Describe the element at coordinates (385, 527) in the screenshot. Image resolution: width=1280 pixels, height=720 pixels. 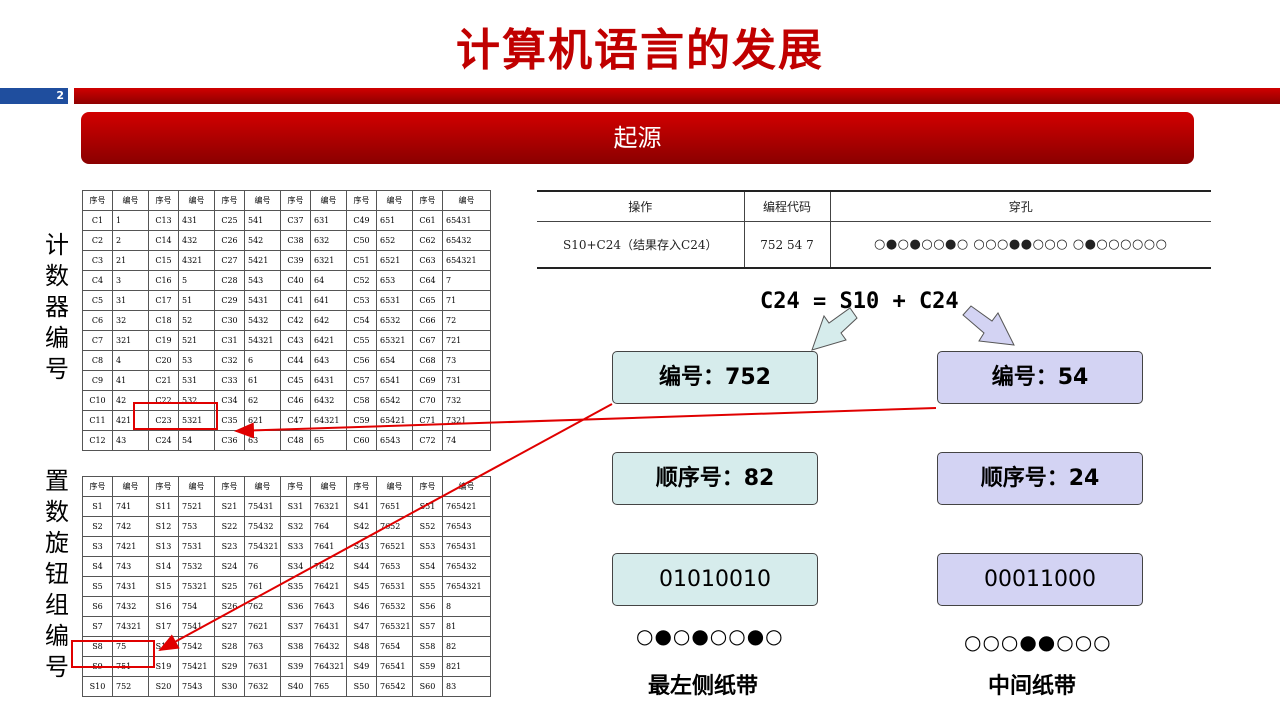
I see `arrow-to-s10` at that location.